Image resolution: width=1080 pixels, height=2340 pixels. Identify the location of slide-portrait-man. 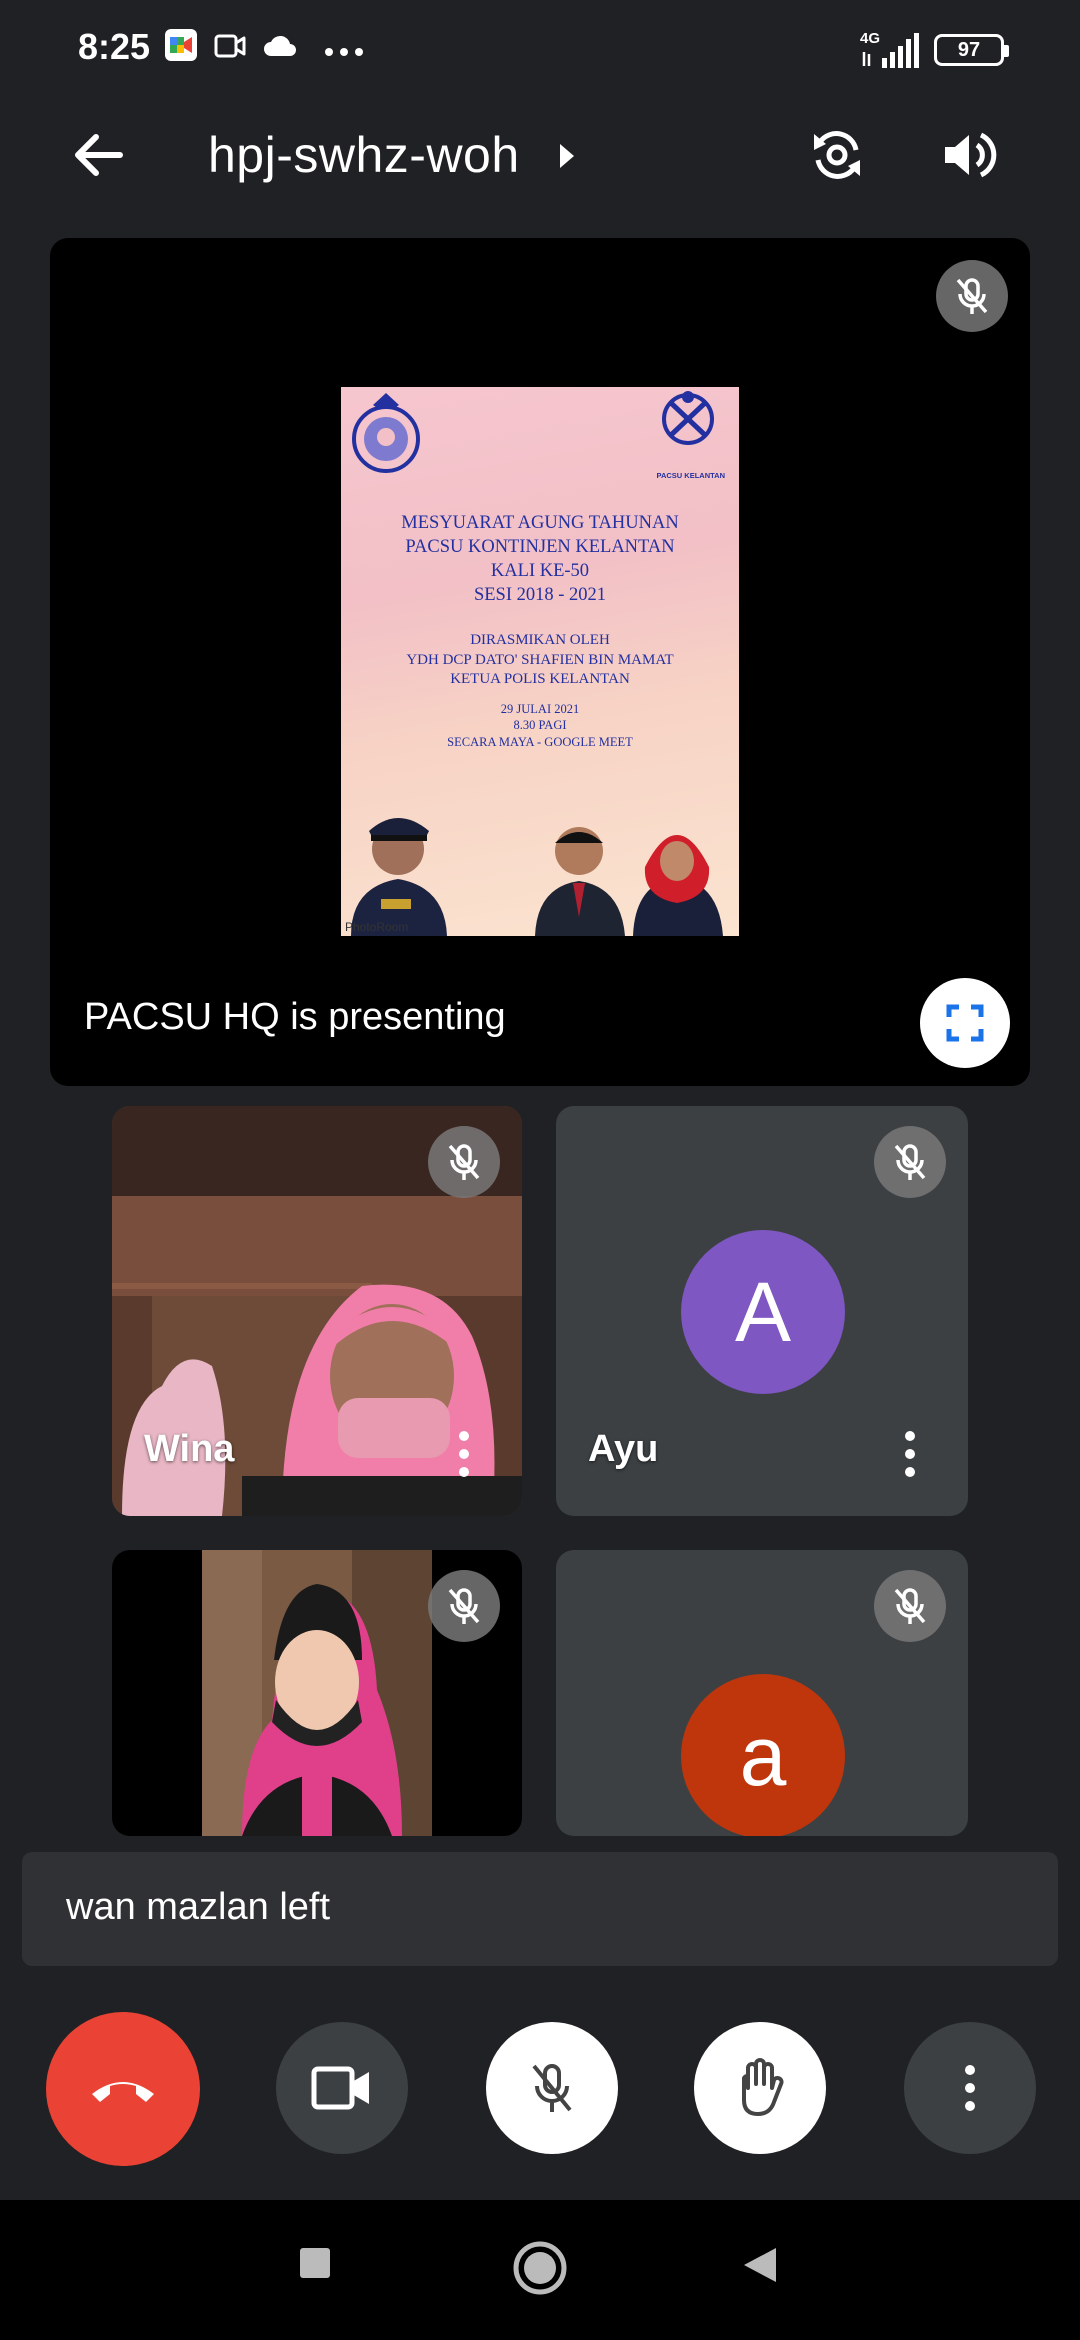
(580, 881).